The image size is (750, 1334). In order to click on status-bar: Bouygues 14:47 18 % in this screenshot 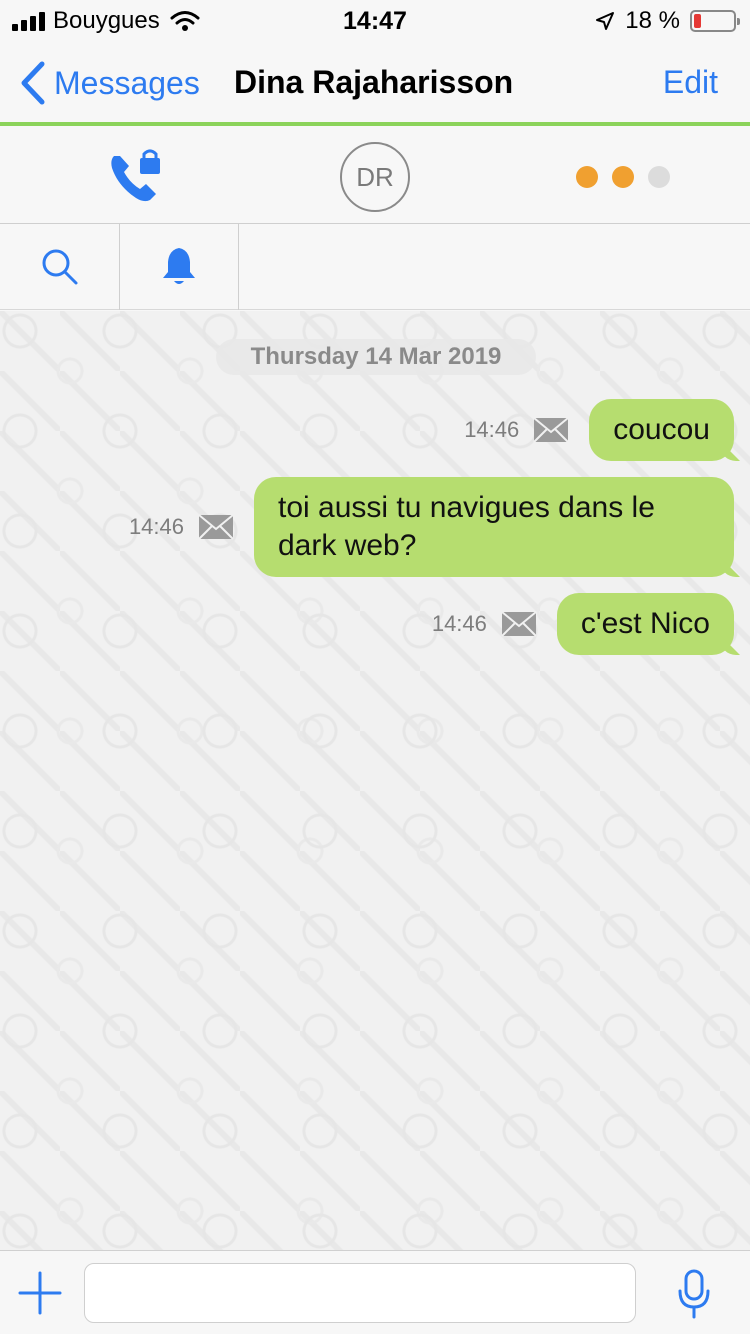, I will do `click(375, 20)`.